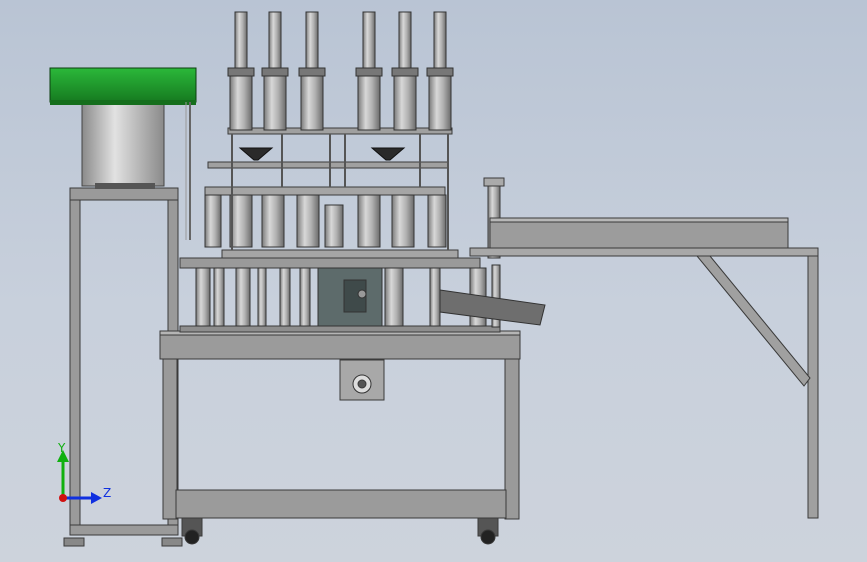  Describe the element at coordinates (350, 297) in the screenshot. I see `central-drive` at that location.